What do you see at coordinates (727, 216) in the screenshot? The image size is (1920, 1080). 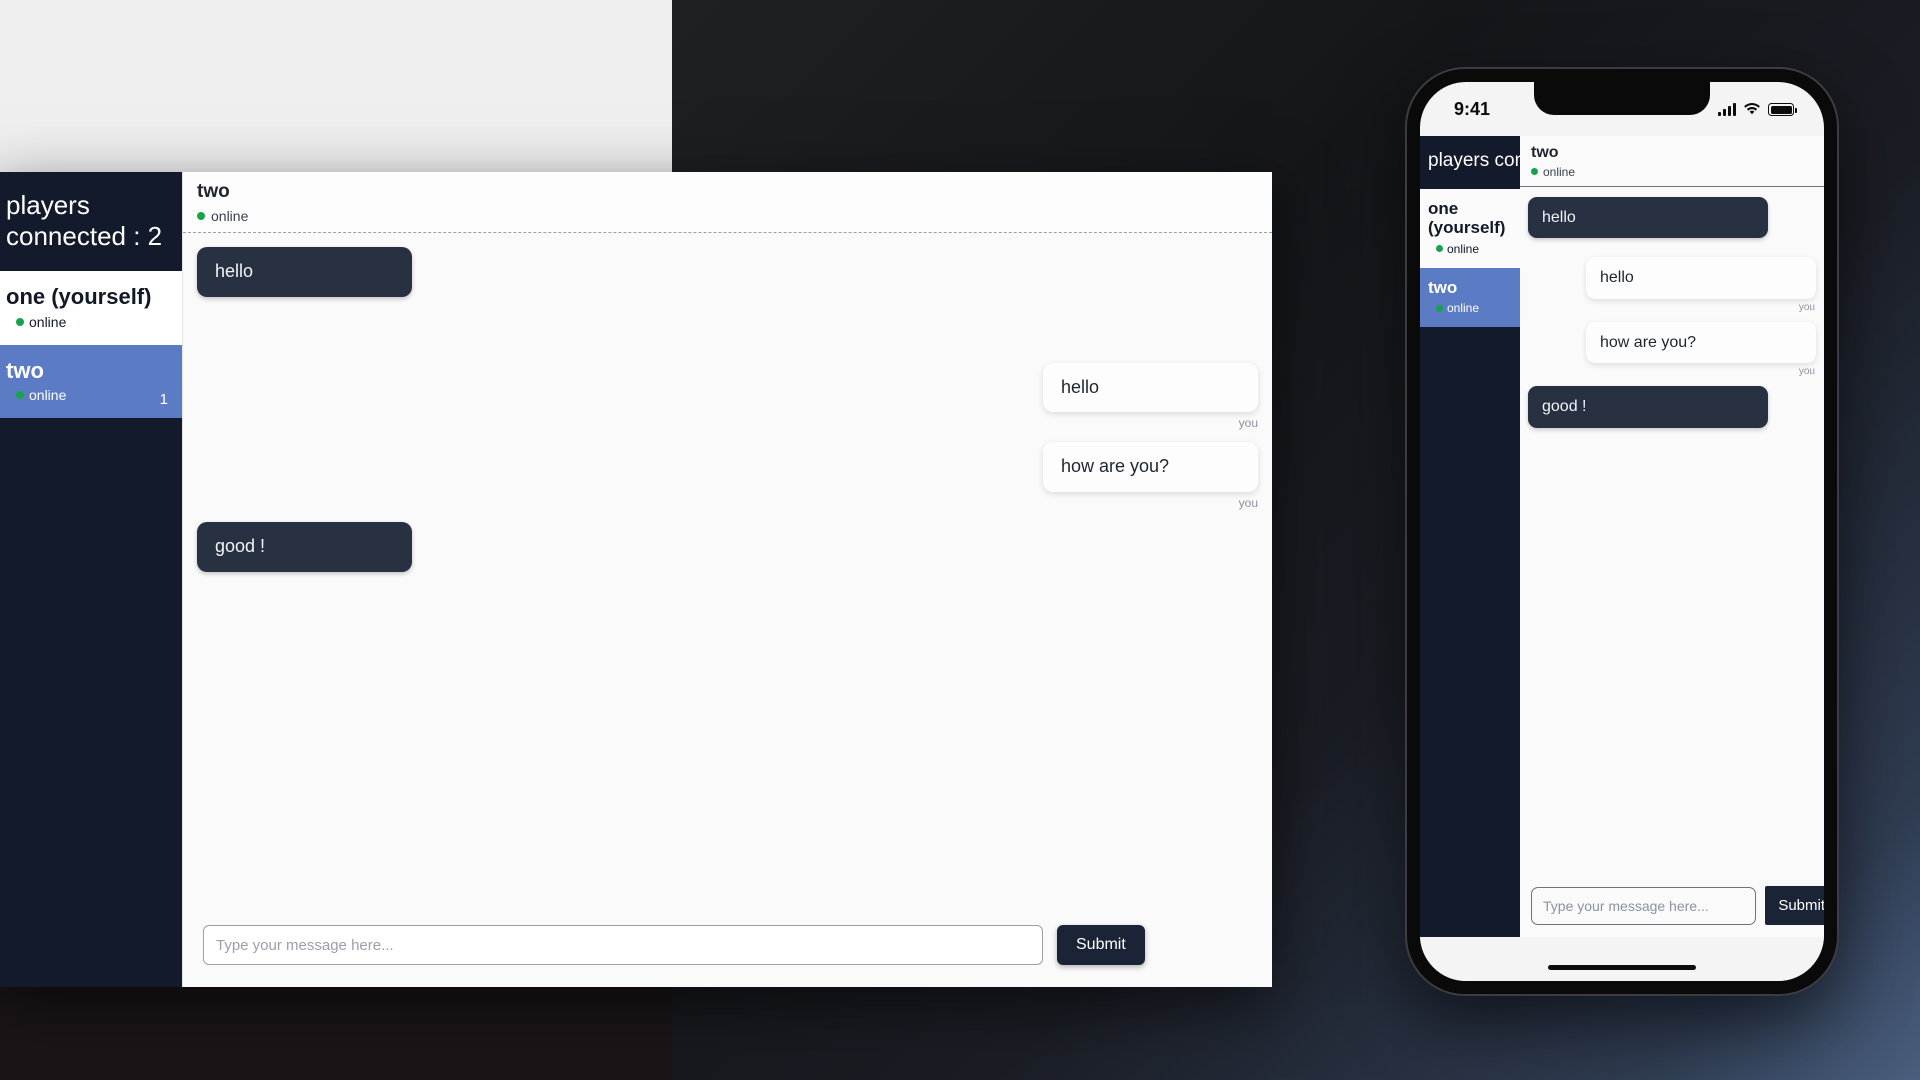 I see `chat-header-status: online` at bounding box center [727, 216].